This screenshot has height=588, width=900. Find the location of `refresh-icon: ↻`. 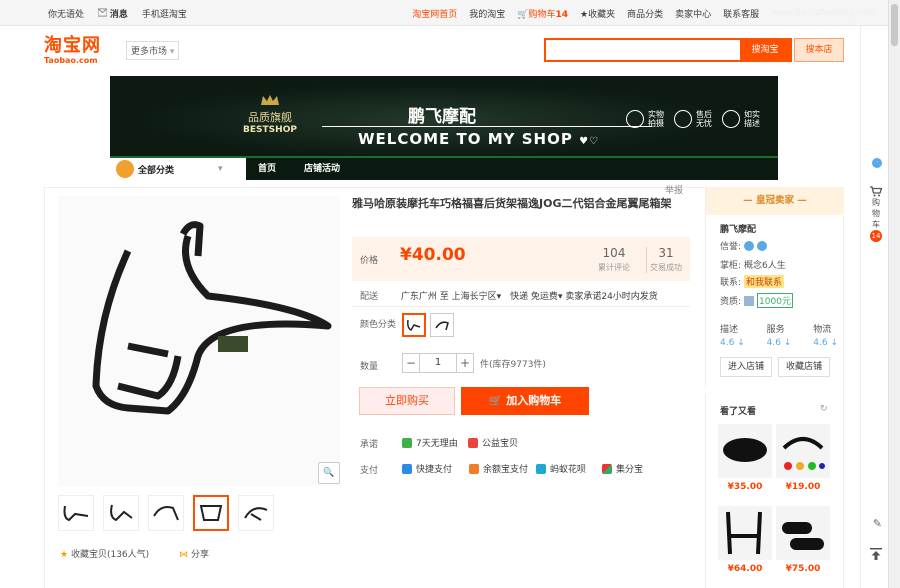

refresh-icon: ↻ is located at coordinates (824, 409).